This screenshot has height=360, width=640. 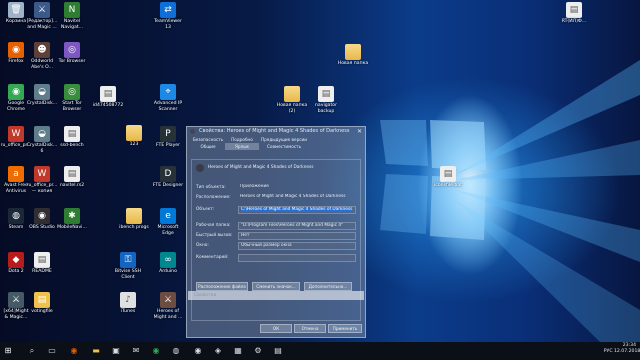 What do you see at coordinates (608, 351) in the screenshot?
I see `language-indicator: РУС` at bounding box center [608, 351].